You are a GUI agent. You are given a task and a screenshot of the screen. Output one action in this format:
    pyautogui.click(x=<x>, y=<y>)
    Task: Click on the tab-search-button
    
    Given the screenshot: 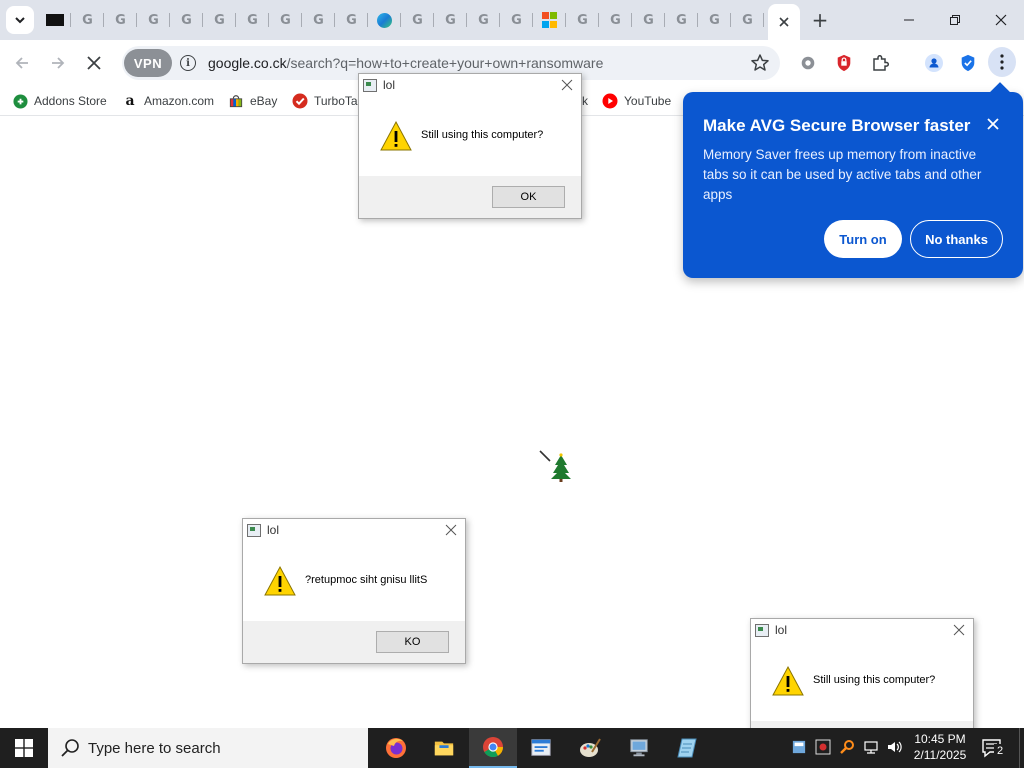 What is the action you would take?
    pyautogui.click(x=20, y=20)
    